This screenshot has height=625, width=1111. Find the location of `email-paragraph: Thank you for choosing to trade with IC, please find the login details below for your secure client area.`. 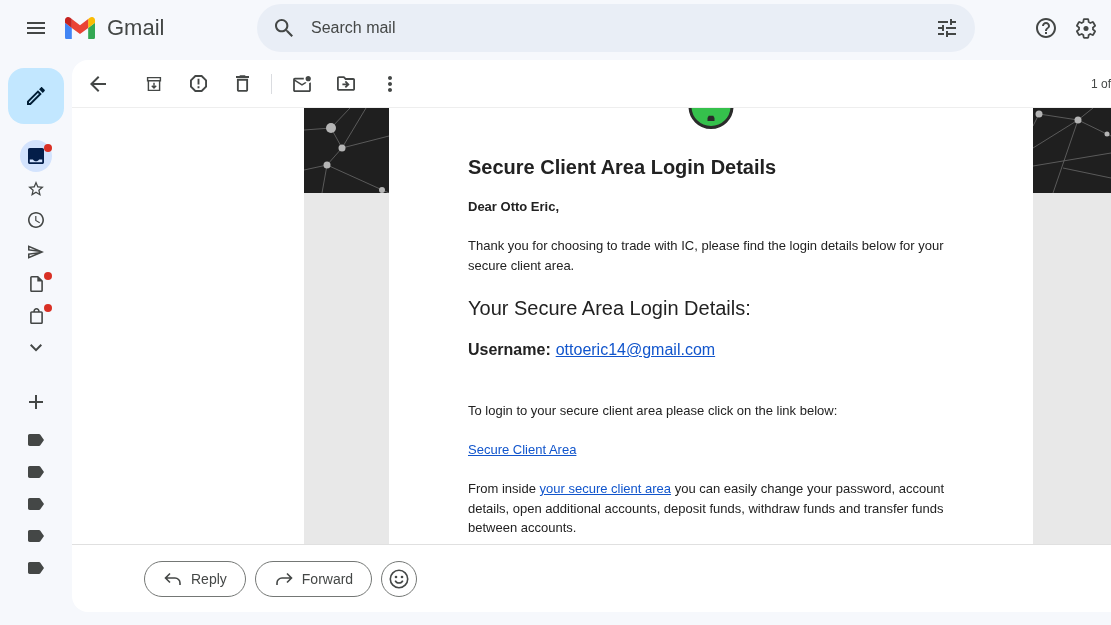

email-paragraph: Thank you for choosing to trade with IC, please find the login details below for your secure client area. is located at coordinates (706, 256).